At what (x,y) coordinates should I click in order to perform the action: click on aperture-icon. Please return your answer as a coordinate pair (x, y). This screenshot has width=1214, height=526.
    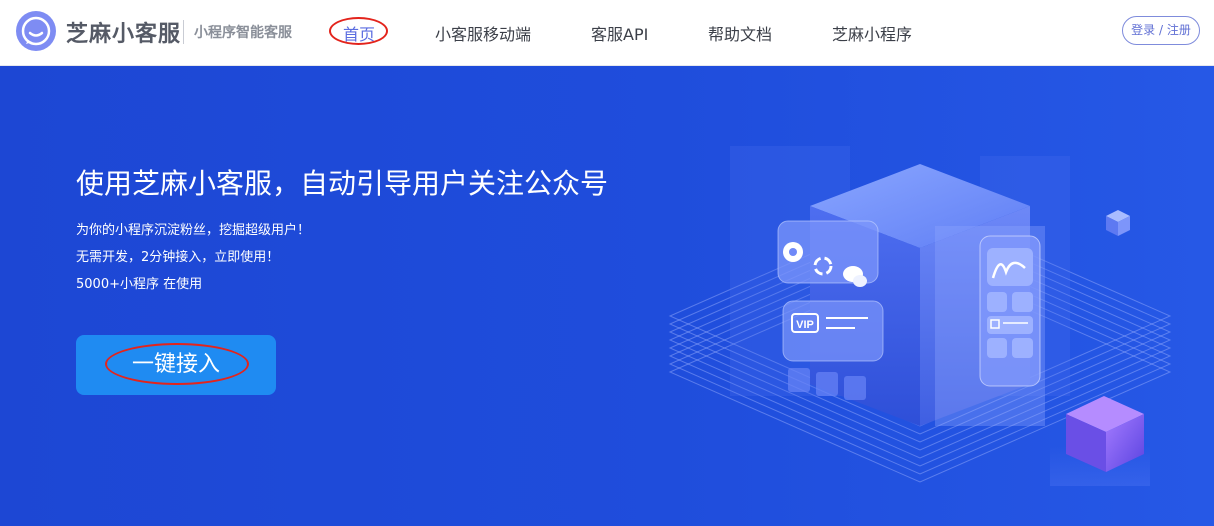
    Looking at the image, I should click on (793, 252).